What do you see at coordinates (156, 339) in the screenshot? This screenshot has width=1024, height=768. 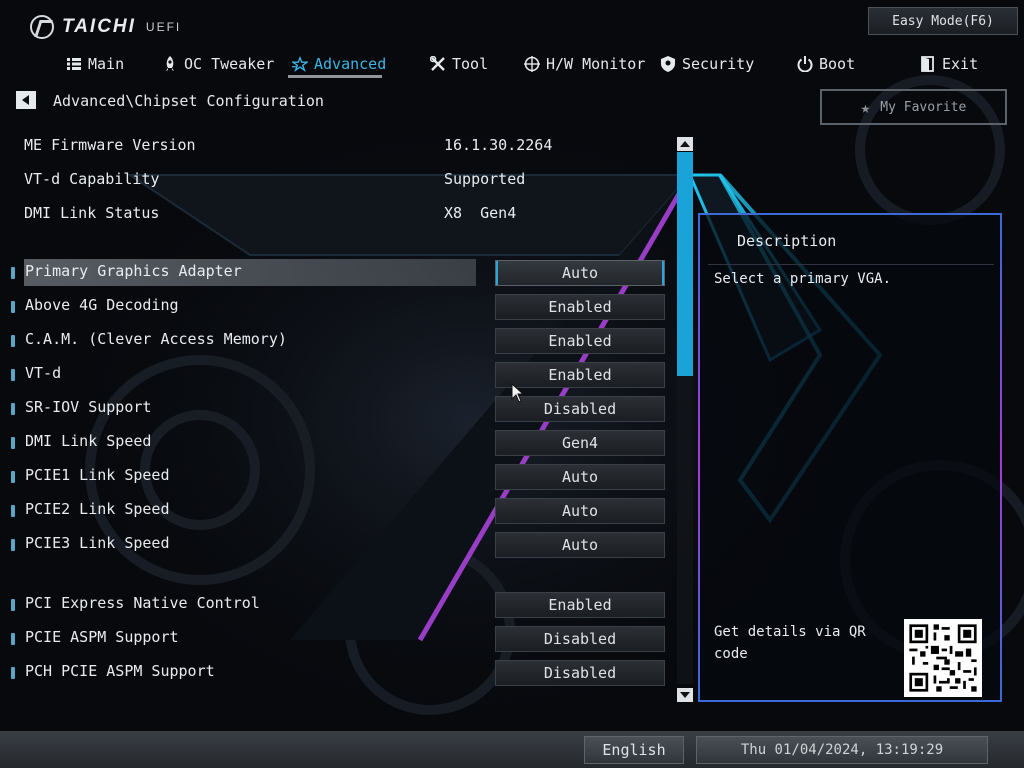 I see `setting-label: C.A.M. (Clever Access Memory)` at bounding box center [156, 339].